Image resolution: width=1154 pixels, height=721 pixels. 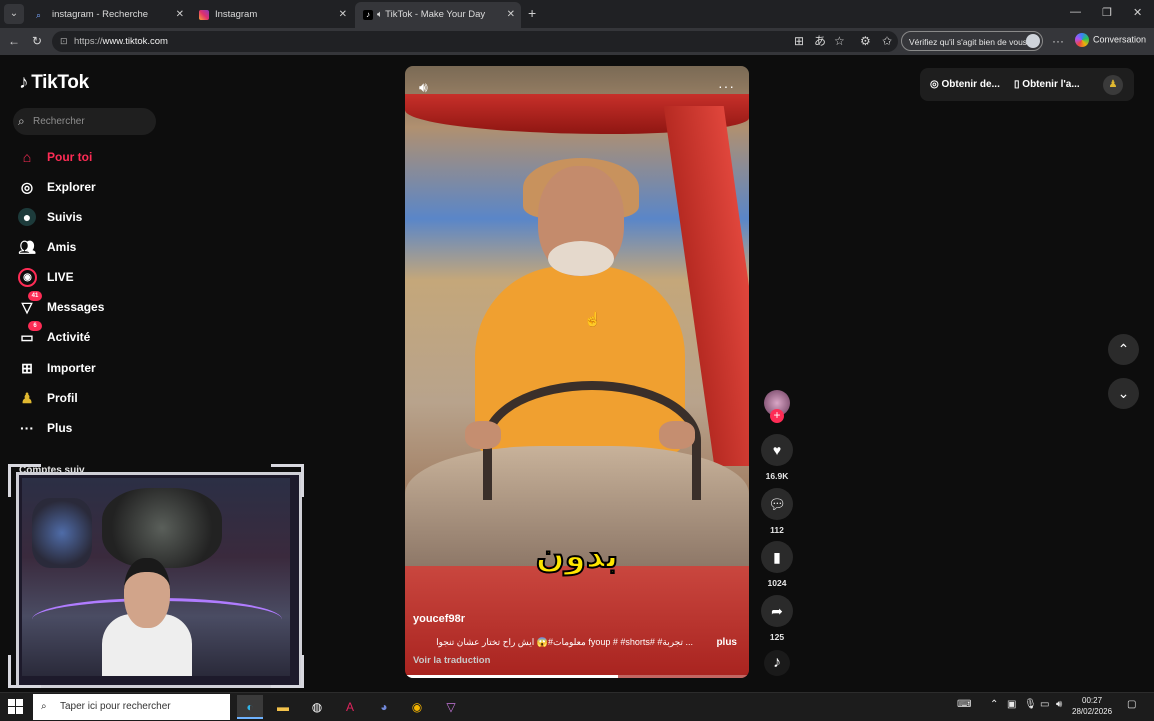 I want to click on like-button: ♥ 16.9K, so click(x=777, y=457).